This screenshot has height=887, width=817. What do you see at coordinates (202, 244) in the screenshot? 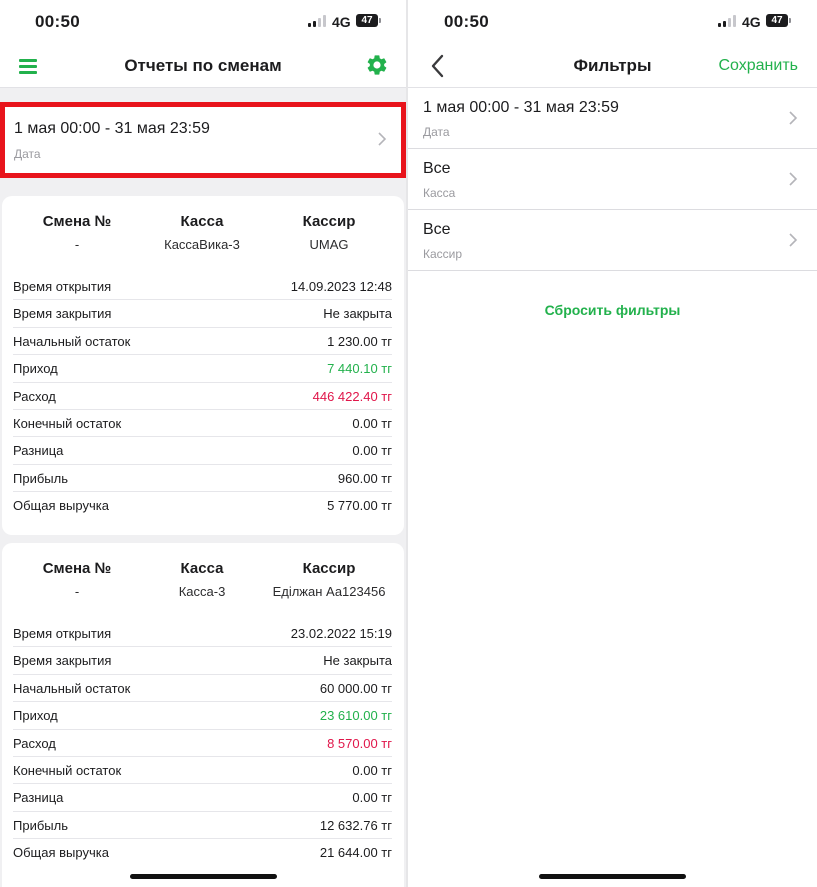
I see `register-value: КассаВика-3` at bounding box center [202, 244].